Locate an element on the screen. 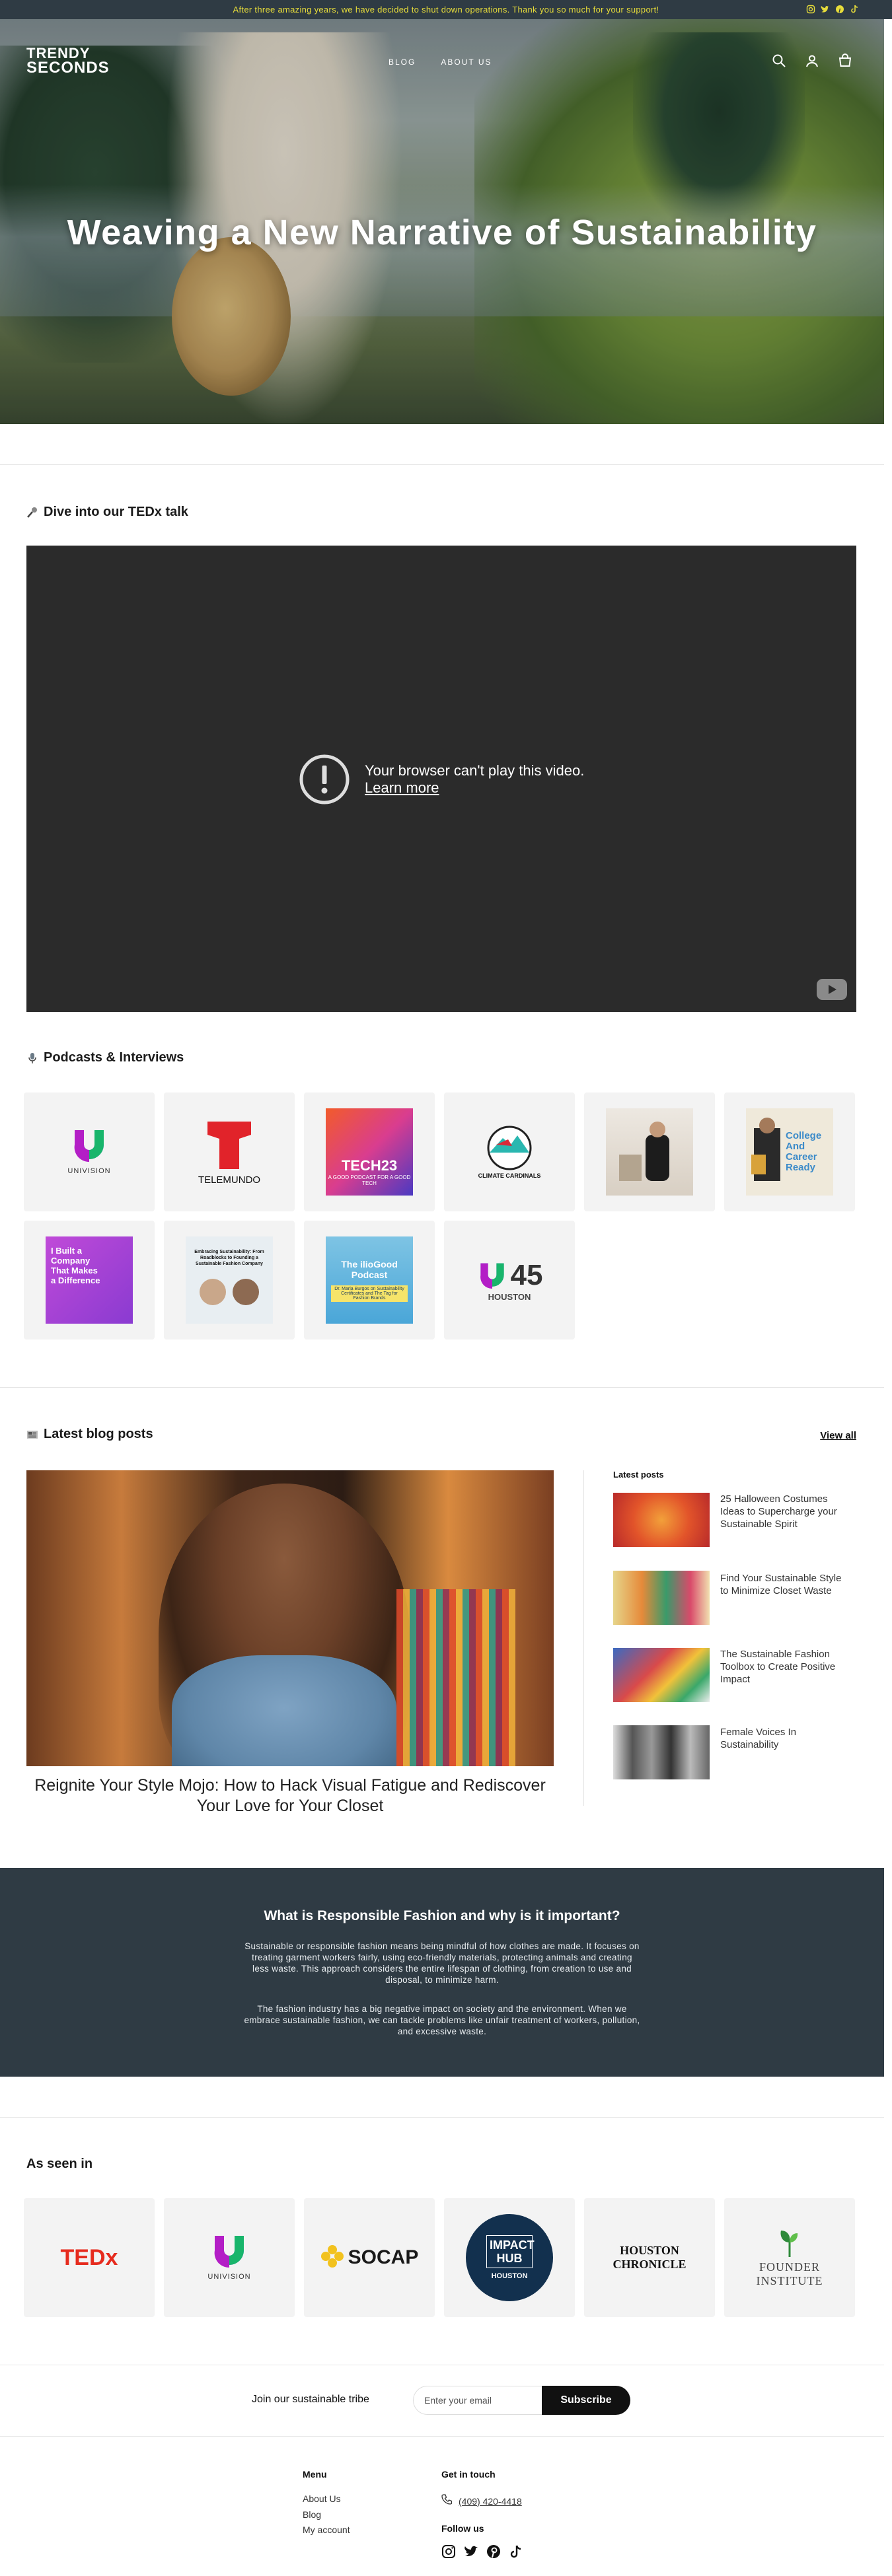 The image size is (892, 2576). blog-divider is located at coordinates (583, 1638).